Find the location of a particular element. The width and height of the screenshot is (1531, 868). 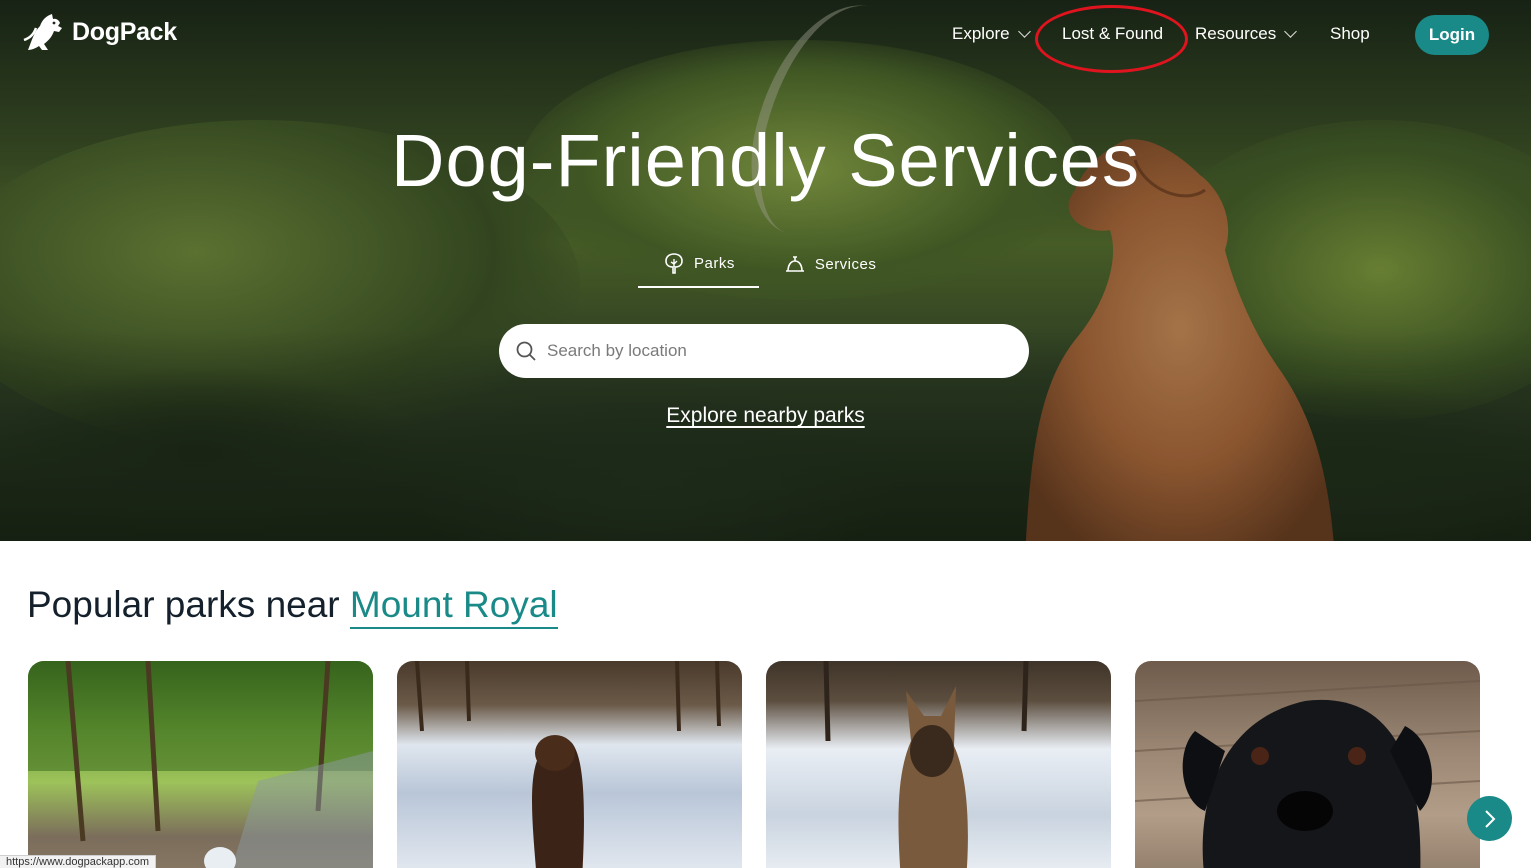

nav-resources-label: Resources is located at coordinates (1236, 33).